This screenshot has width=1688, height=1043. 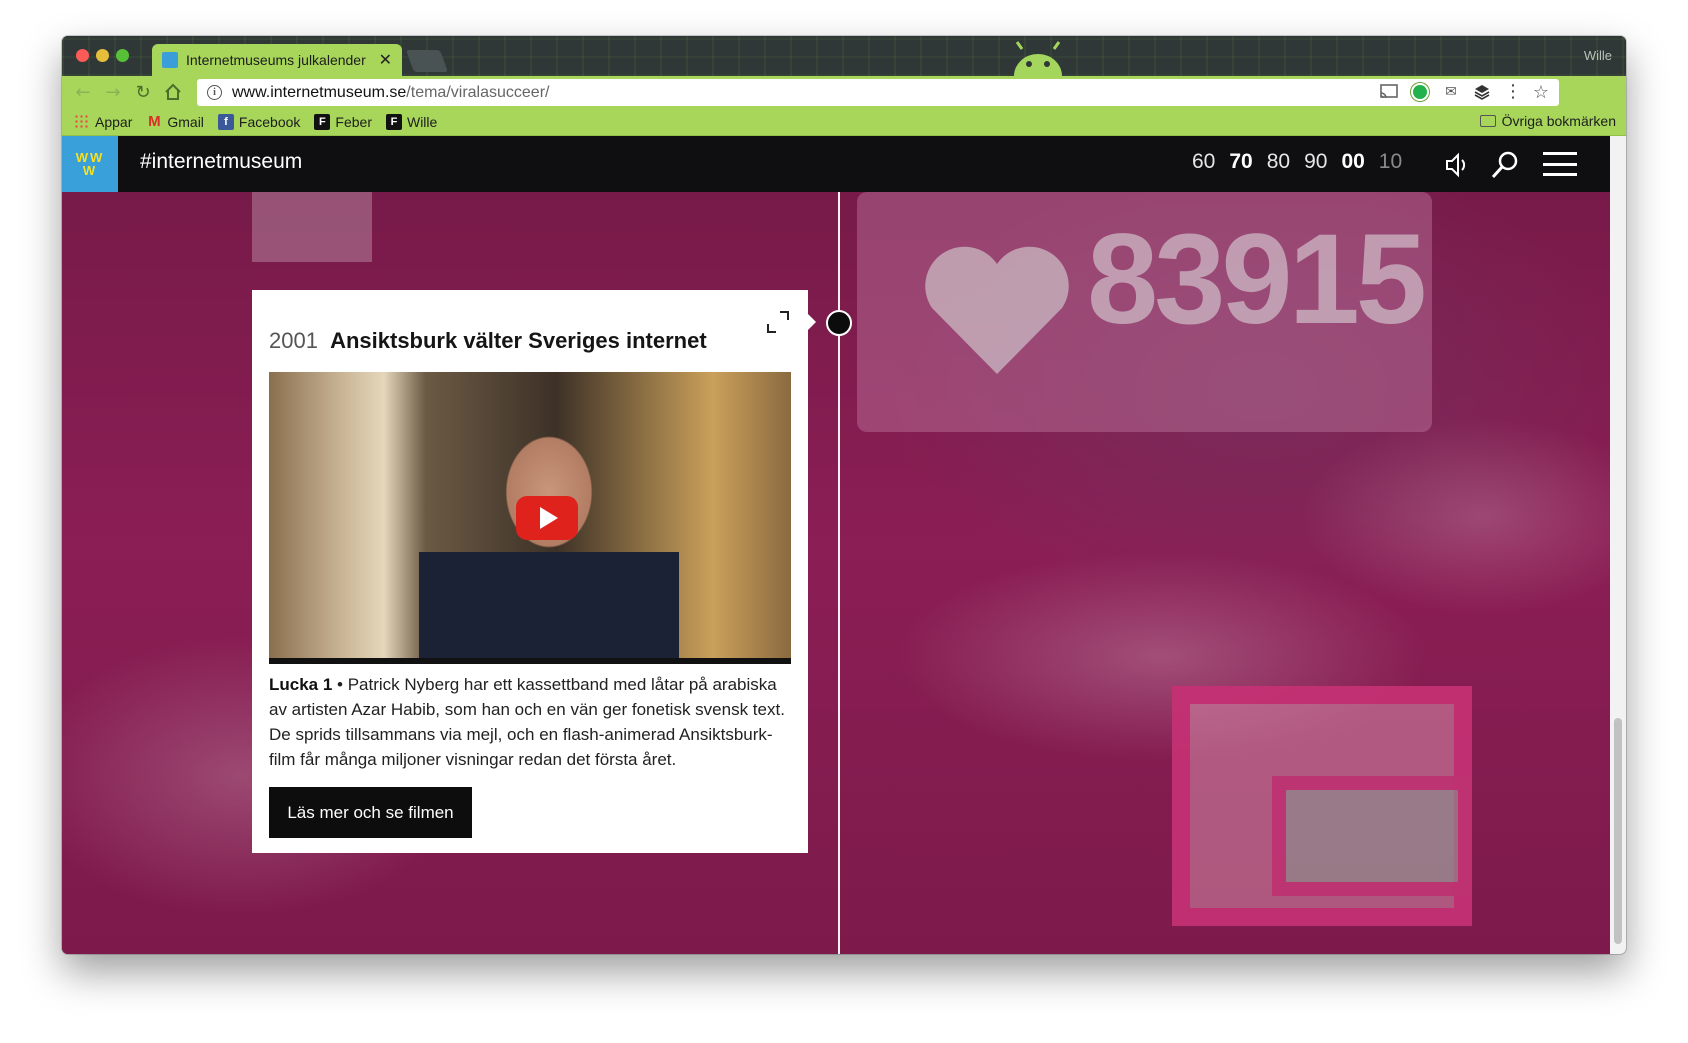 I want to click on wille-icon: F, so click(x=393, y=121).